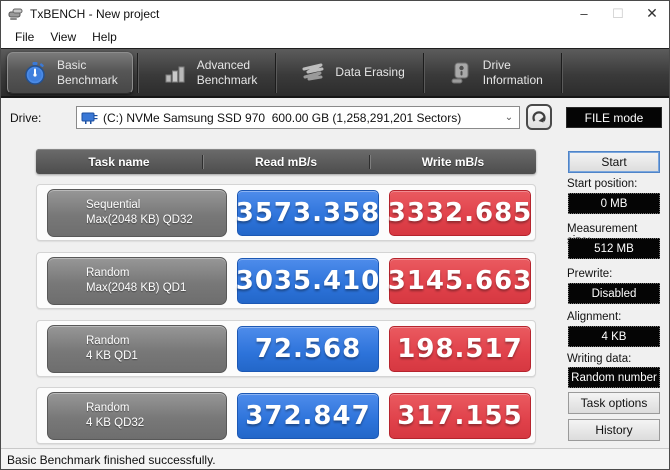  Describe the element at coordinates (26, 118) in the screenshot. I see `drive-label: Drive:` at that location.